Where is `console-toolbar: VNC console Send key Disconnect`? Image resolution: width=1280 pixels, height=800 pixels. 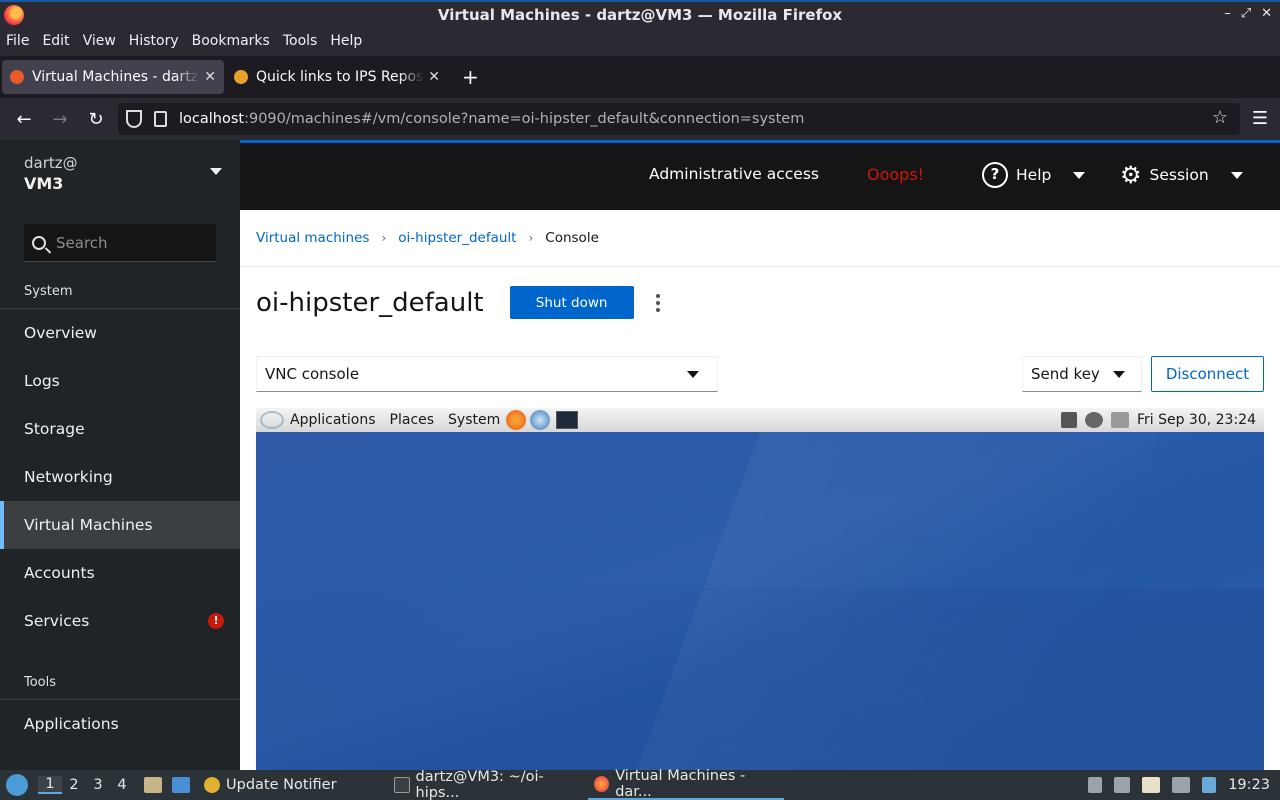 console-toolbar: VNC console Send key Disconnect is located at coordinates (760, 374).